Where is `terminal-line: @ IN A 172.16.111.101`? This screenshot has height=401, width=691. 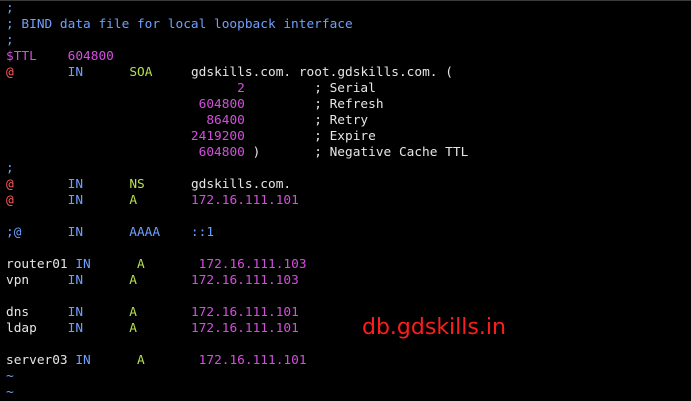 terminal-line: @ IN A 172.16.111.101 is located at coordinates (152, 201).